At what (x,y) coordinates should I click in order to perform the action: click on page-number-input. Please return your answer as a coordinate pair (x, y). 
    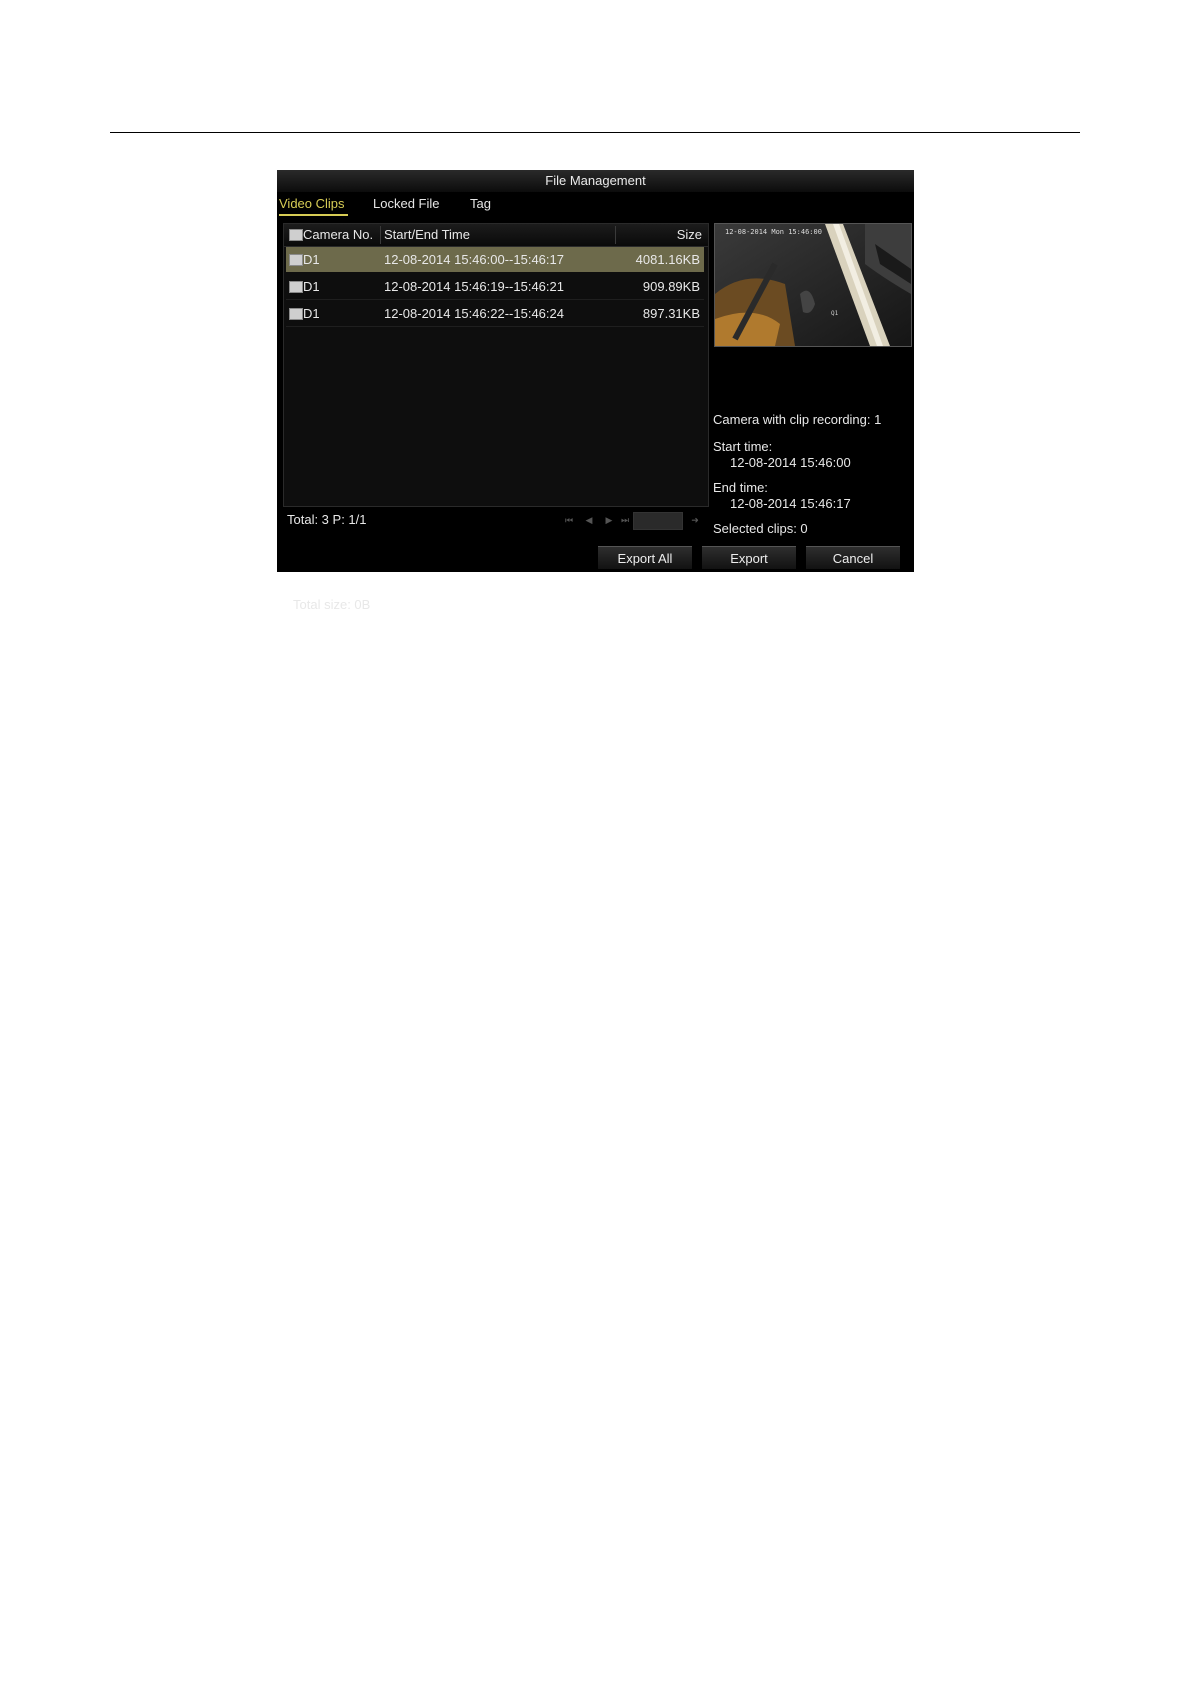
    Looking at the image, I should click on (658, 521).